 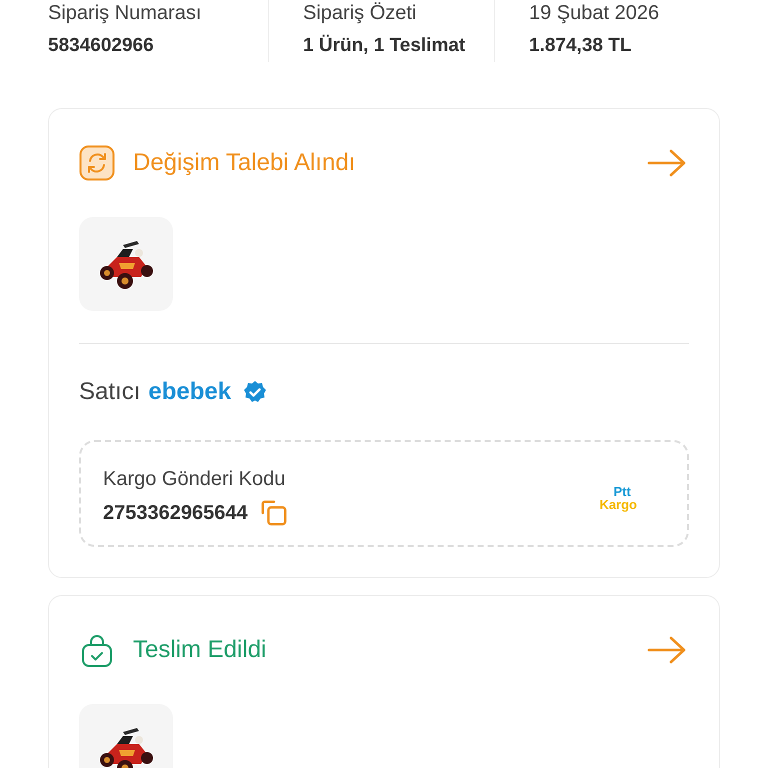 What do you see at coordinates (97, 163) in the screenshot?
I see `refresh-icon` at bounding box center [97, 163].